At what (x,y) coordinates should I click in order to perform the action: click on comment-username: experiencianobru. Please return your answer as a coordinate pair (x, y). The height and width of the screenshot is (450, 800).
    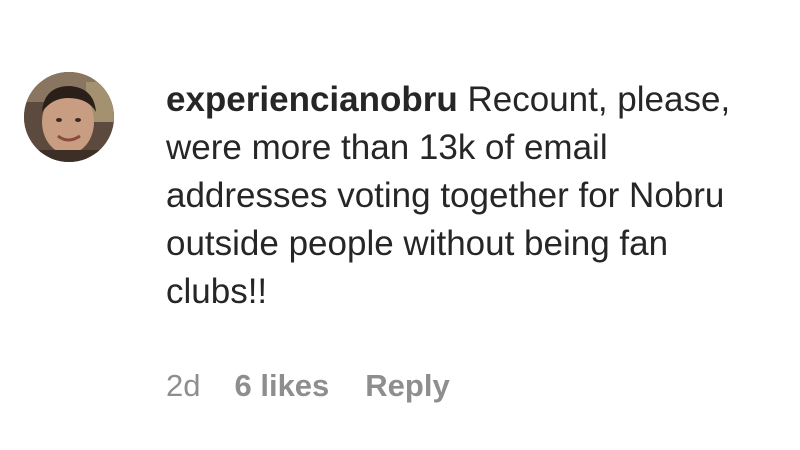
    Looking at the image, I should click on (312, 99).